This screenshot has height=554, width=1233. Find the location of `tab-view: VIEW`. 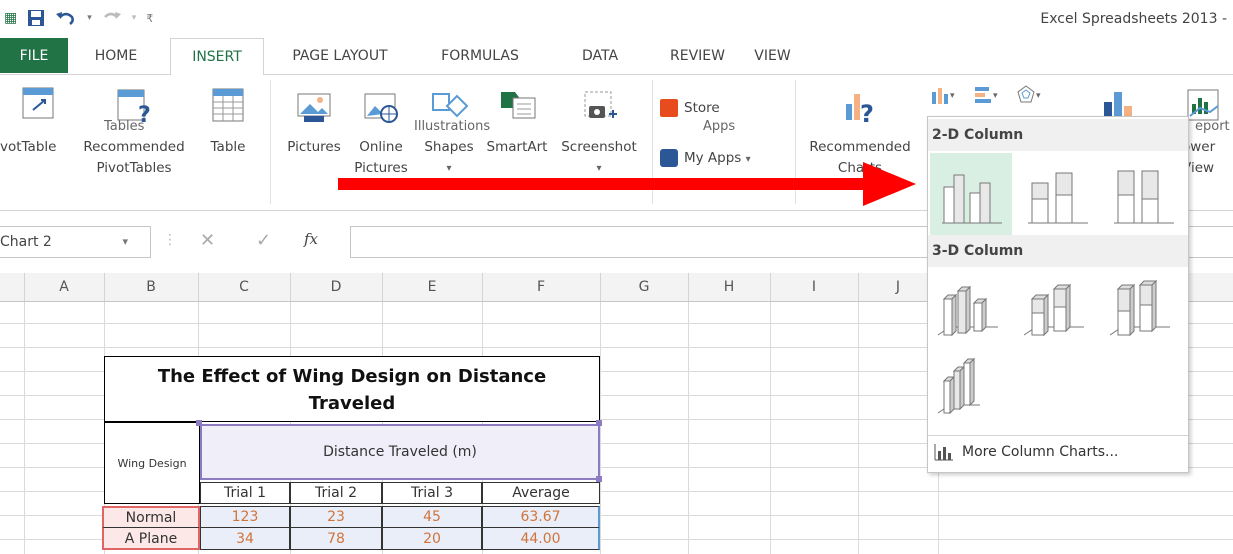

tab-view: VIEW is located at coordinates (772, 55).